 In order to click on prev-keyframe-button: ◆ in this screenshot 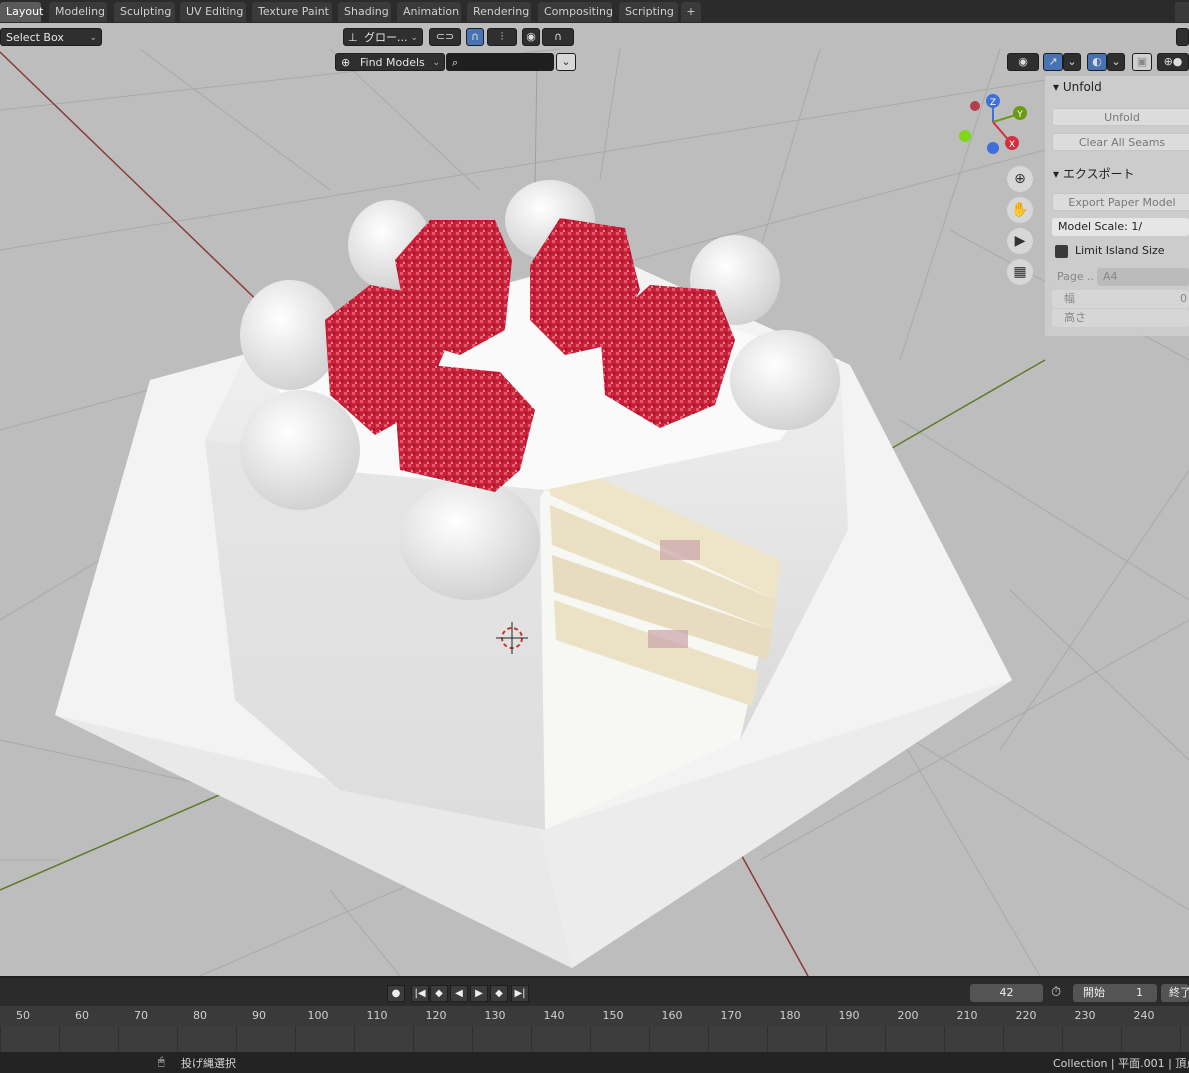, I will do `click(439, 993)`.